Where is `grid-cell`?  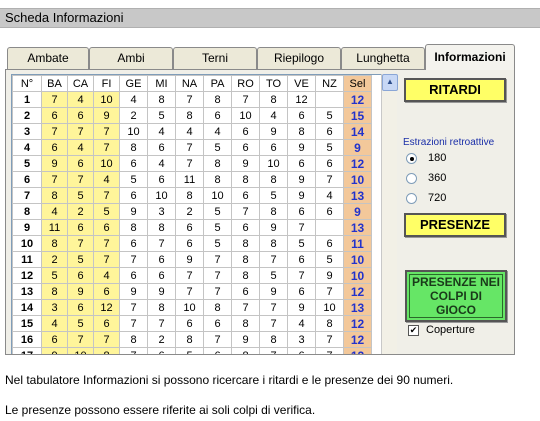
grid-cell is located at coordinates (329, 99).